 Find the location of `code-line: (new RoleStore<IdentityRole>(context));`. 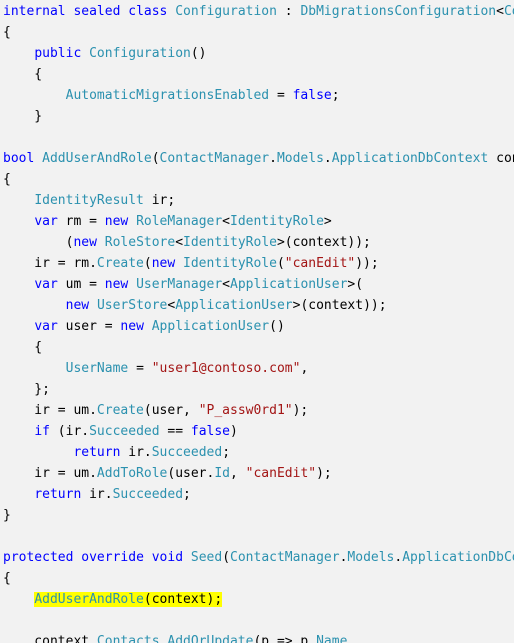

code-line: (new RoleStore<IdentityRole>(context)); is located at coordinates (258, 242).